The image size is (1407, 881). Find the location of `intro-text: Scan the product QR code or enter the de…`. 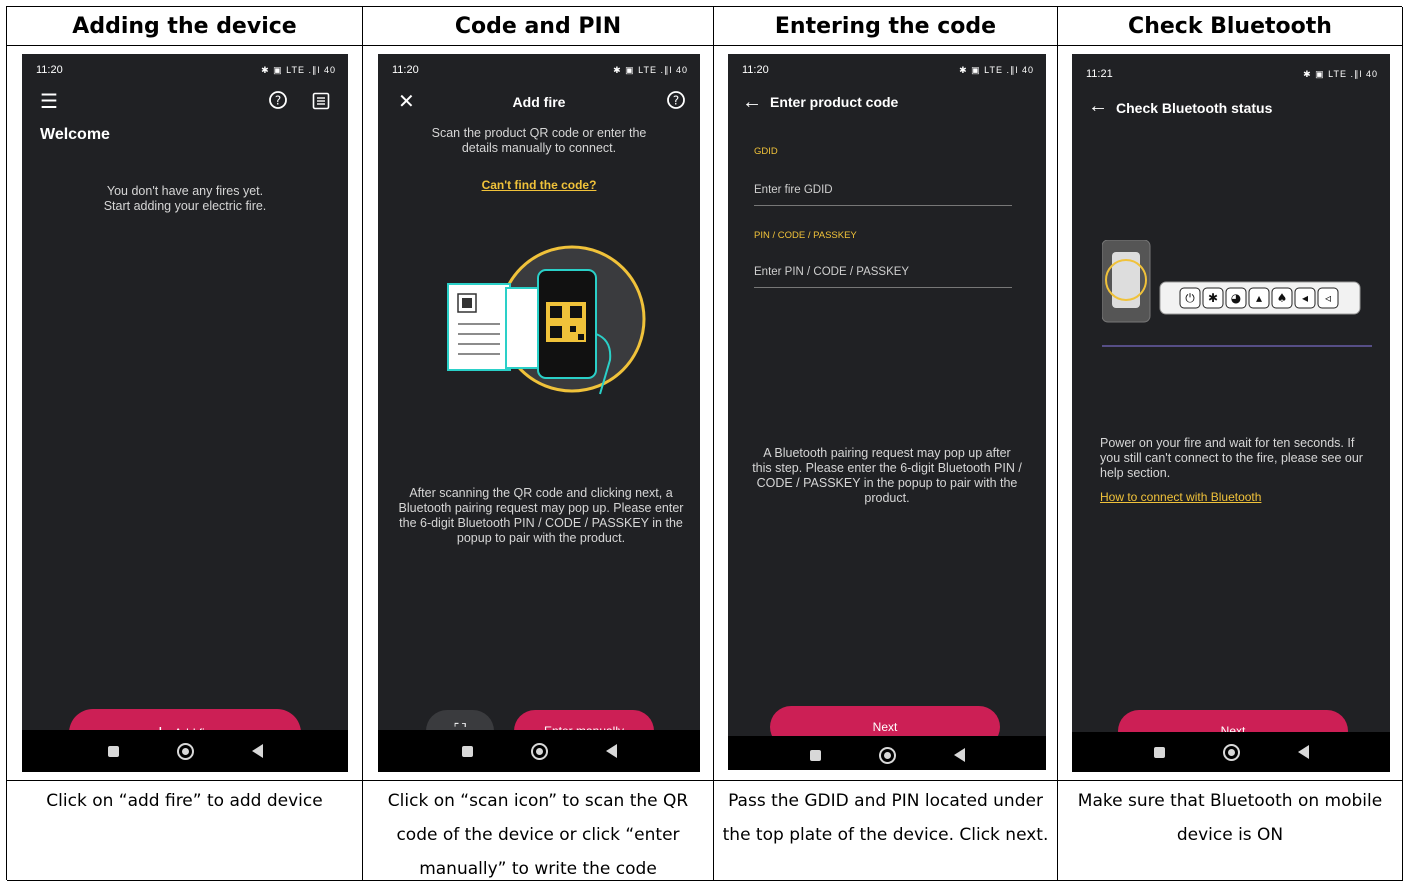

intro-text: Scan the product QR code or enter the de… is located at coordinates (539, 140).